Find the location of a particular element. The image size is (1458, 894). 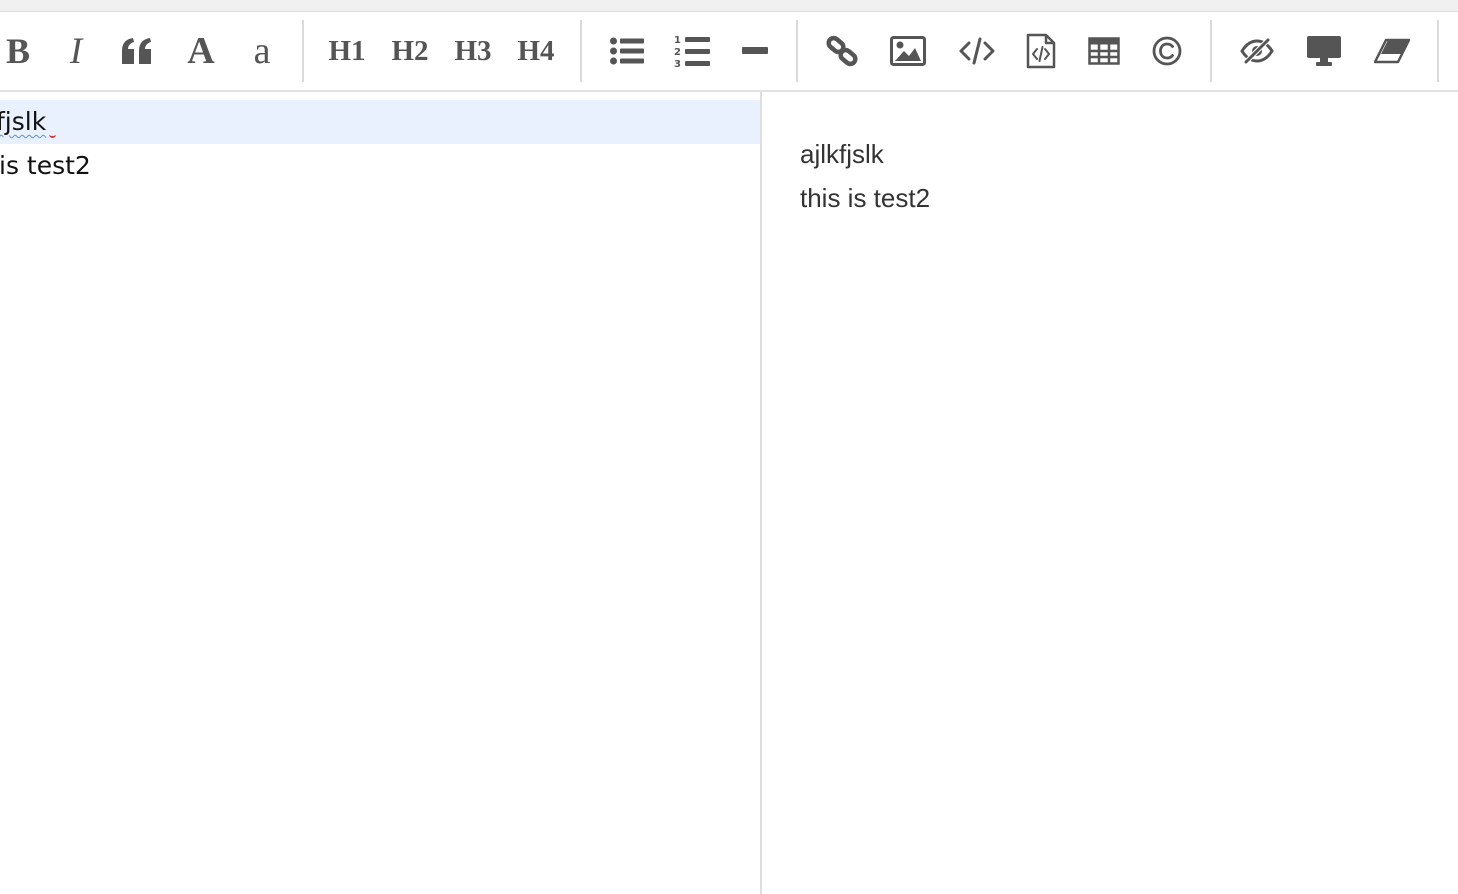

ordered-list-icon: 1 2 3 is located at coordinates (692, 51).